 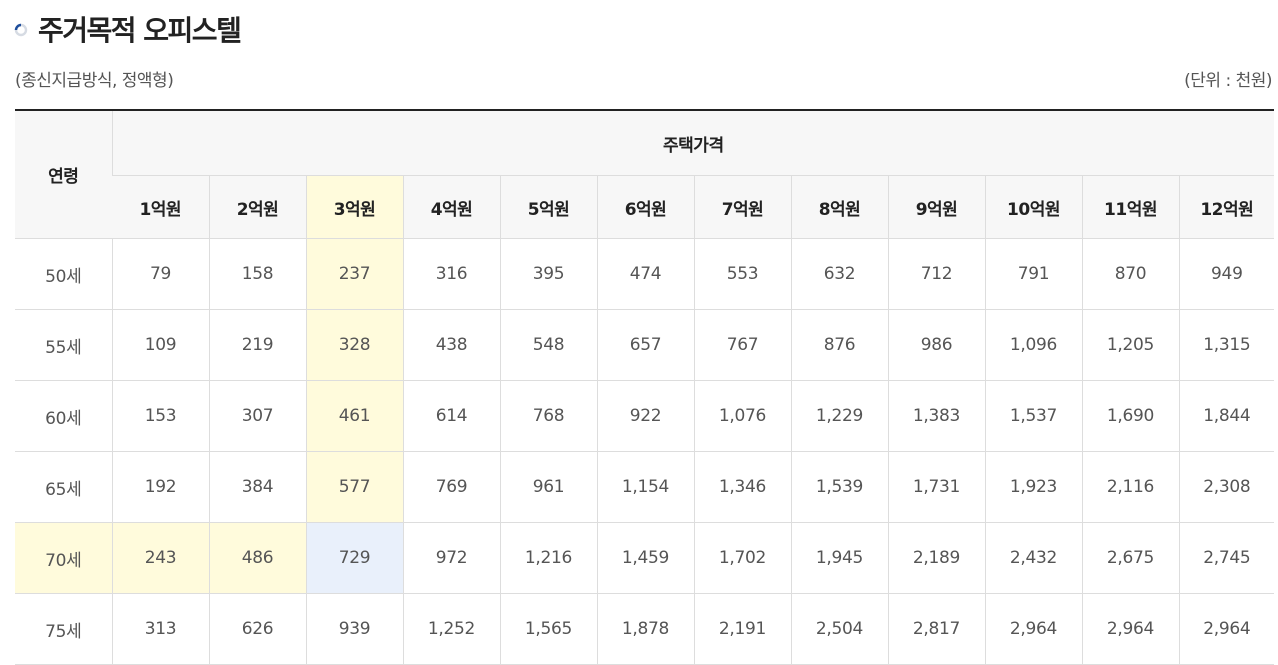 What do you see at coordinates (140, 30) in the screenshot?
I see `page-title: 주거목적 오피스텔` at bounding box center [140, 30].